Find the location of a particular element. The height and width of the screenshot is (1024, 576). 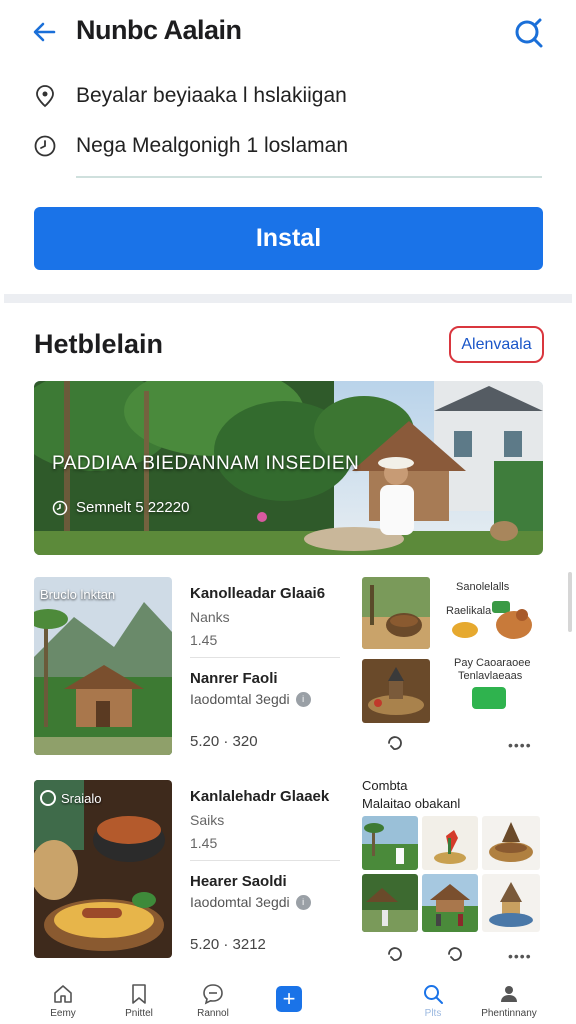

nav-label: Rannol is located at coordinates (213, 1013).